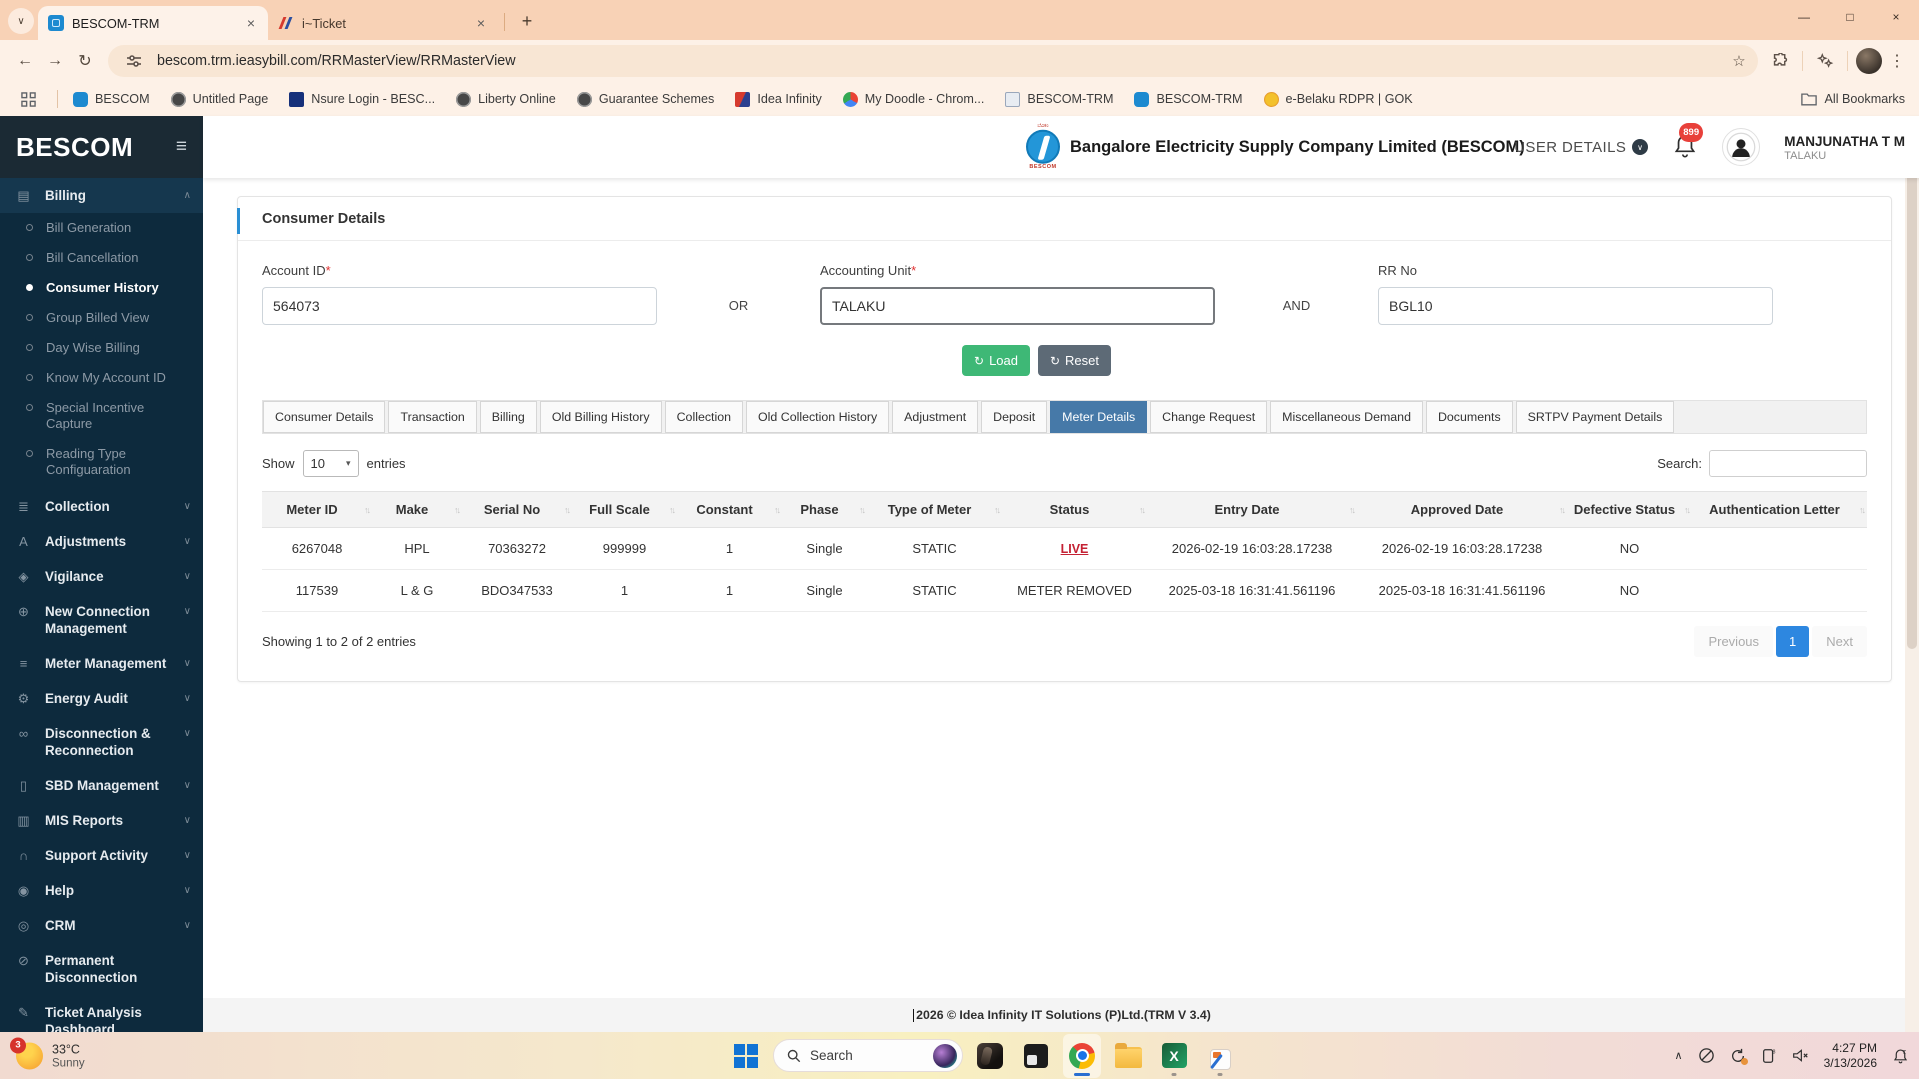  I want to click on sidebar-item-adjustments: A Adjustments ∨, so click(101, 541).